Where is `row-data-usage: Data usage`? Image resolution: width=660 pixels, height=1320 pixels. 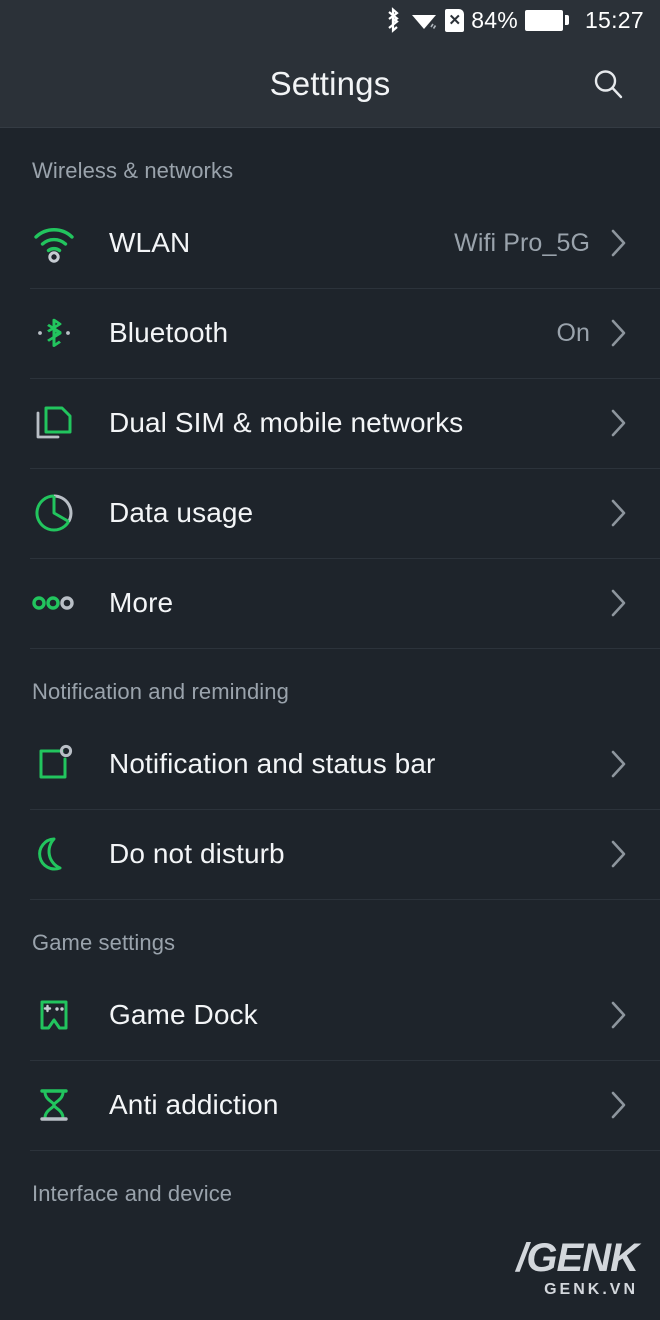 row-data-usage: Data usage is located at coordinates (330, 513).